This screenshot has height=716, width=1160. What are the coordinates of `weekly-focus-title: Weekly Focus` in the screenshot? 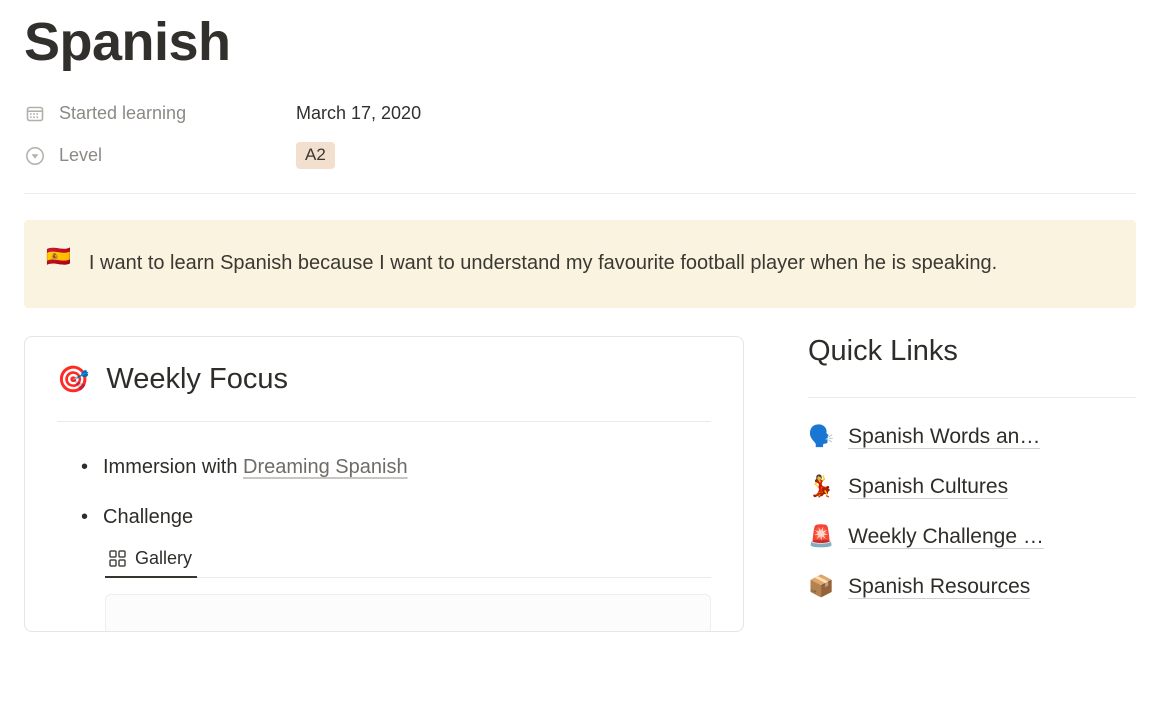 It's located at (197, 379).